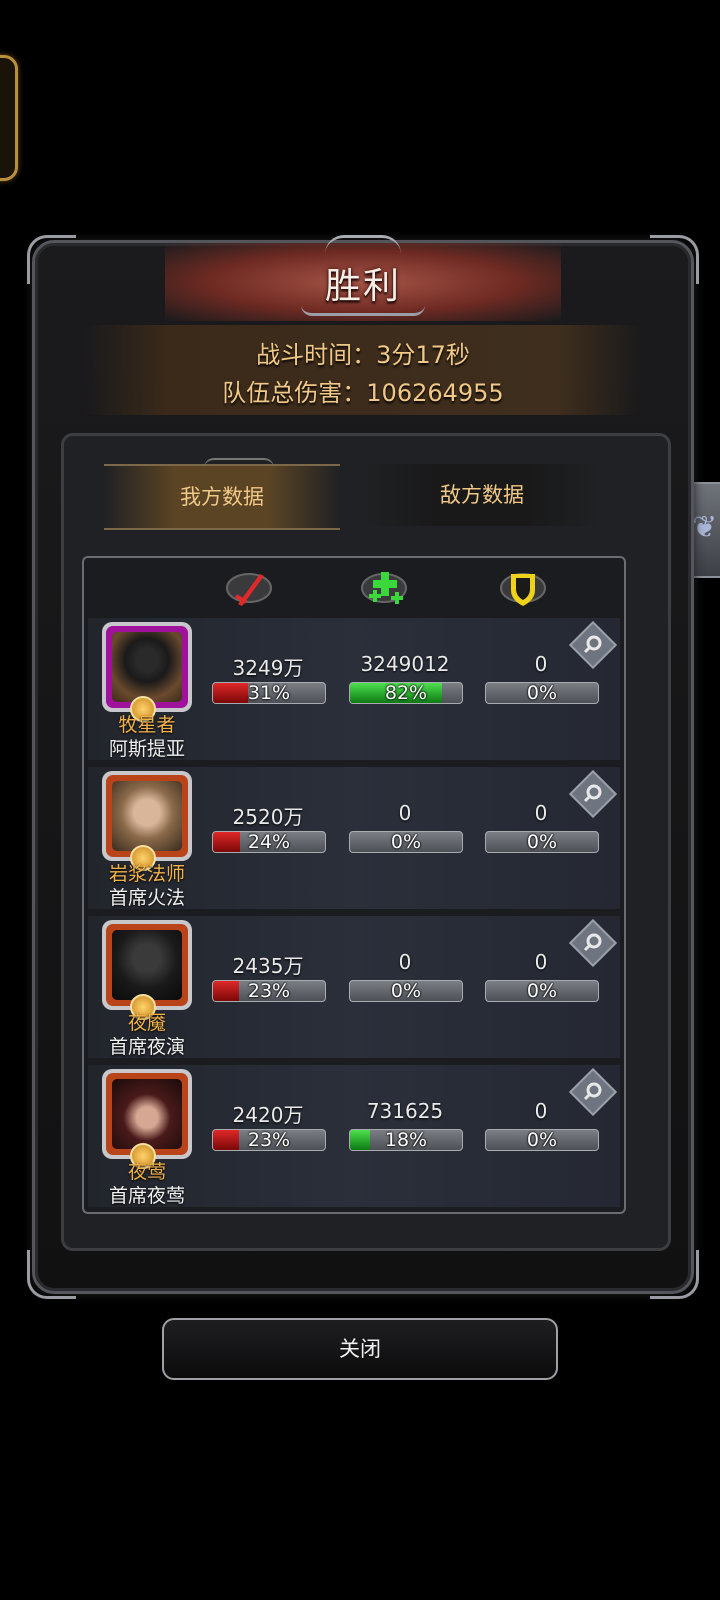 This screenshot has height=1600, width=720. What do you see at coordinates (146, 1172) in the screenshot?
I see `hero-class: 夜莺` at bounding box center [146, 1172].